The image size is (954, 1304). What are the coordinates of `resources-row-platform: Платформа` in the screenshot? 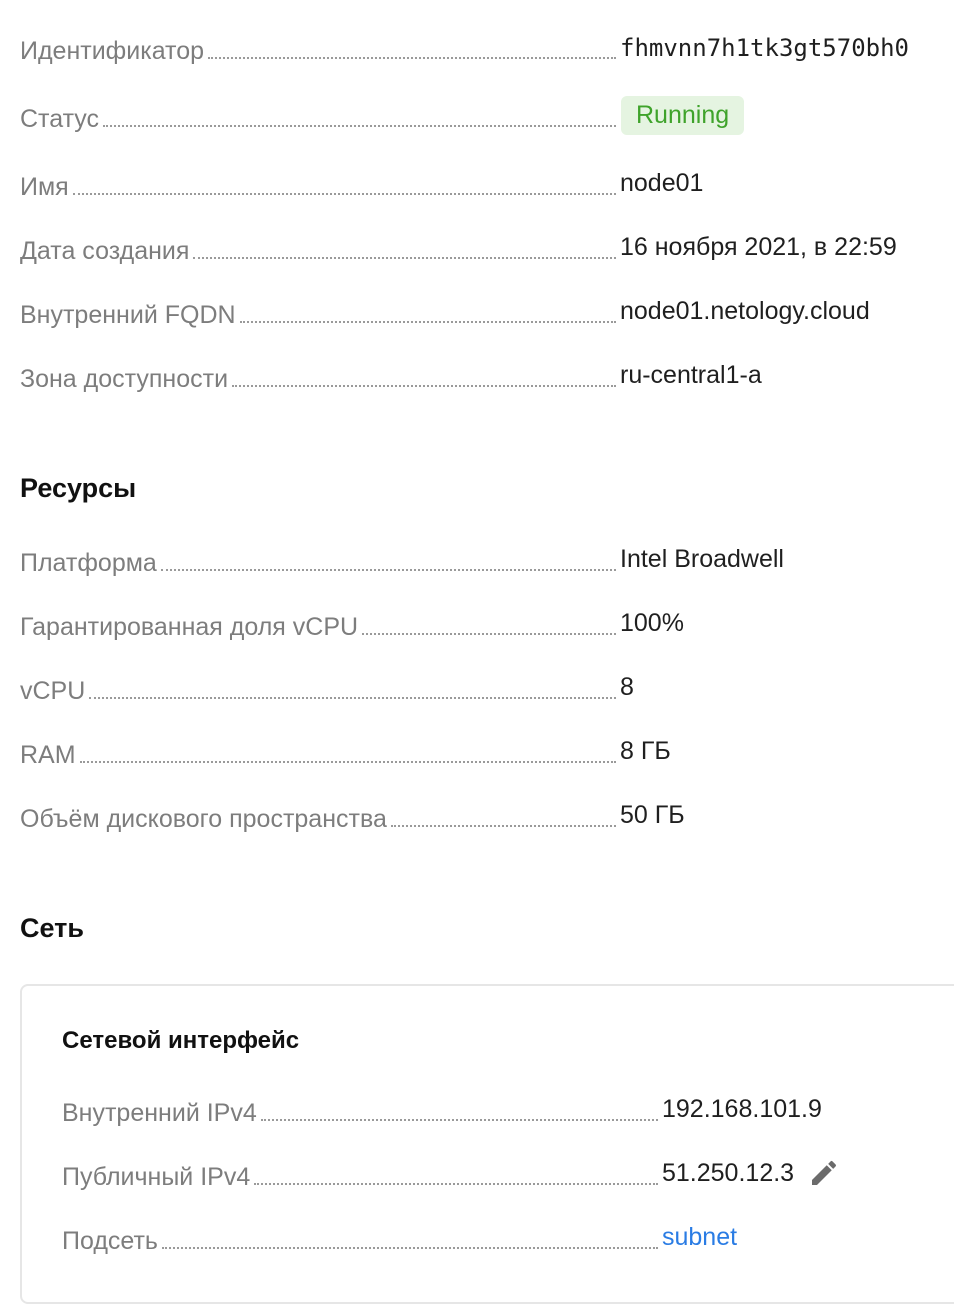 It's located at (318, 560).